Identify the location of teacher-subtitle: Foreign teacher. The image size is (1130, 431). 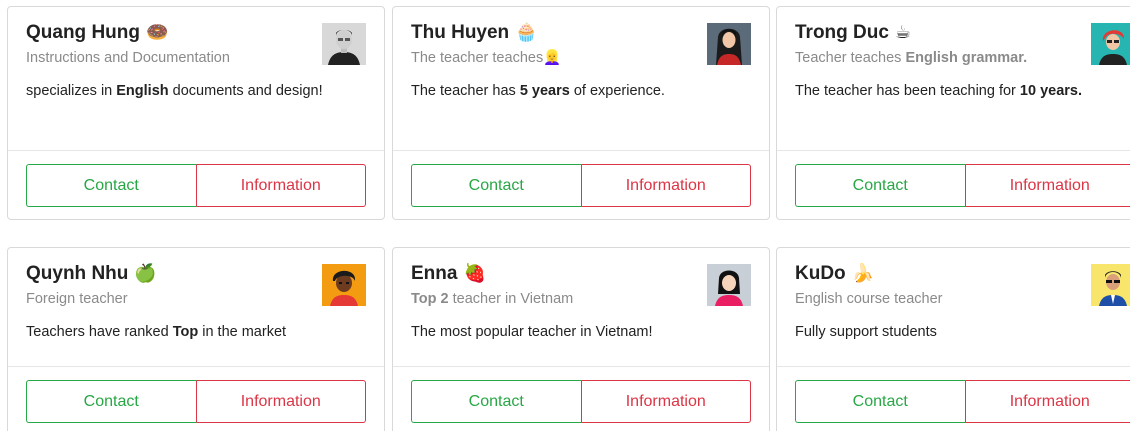
(196, 299).